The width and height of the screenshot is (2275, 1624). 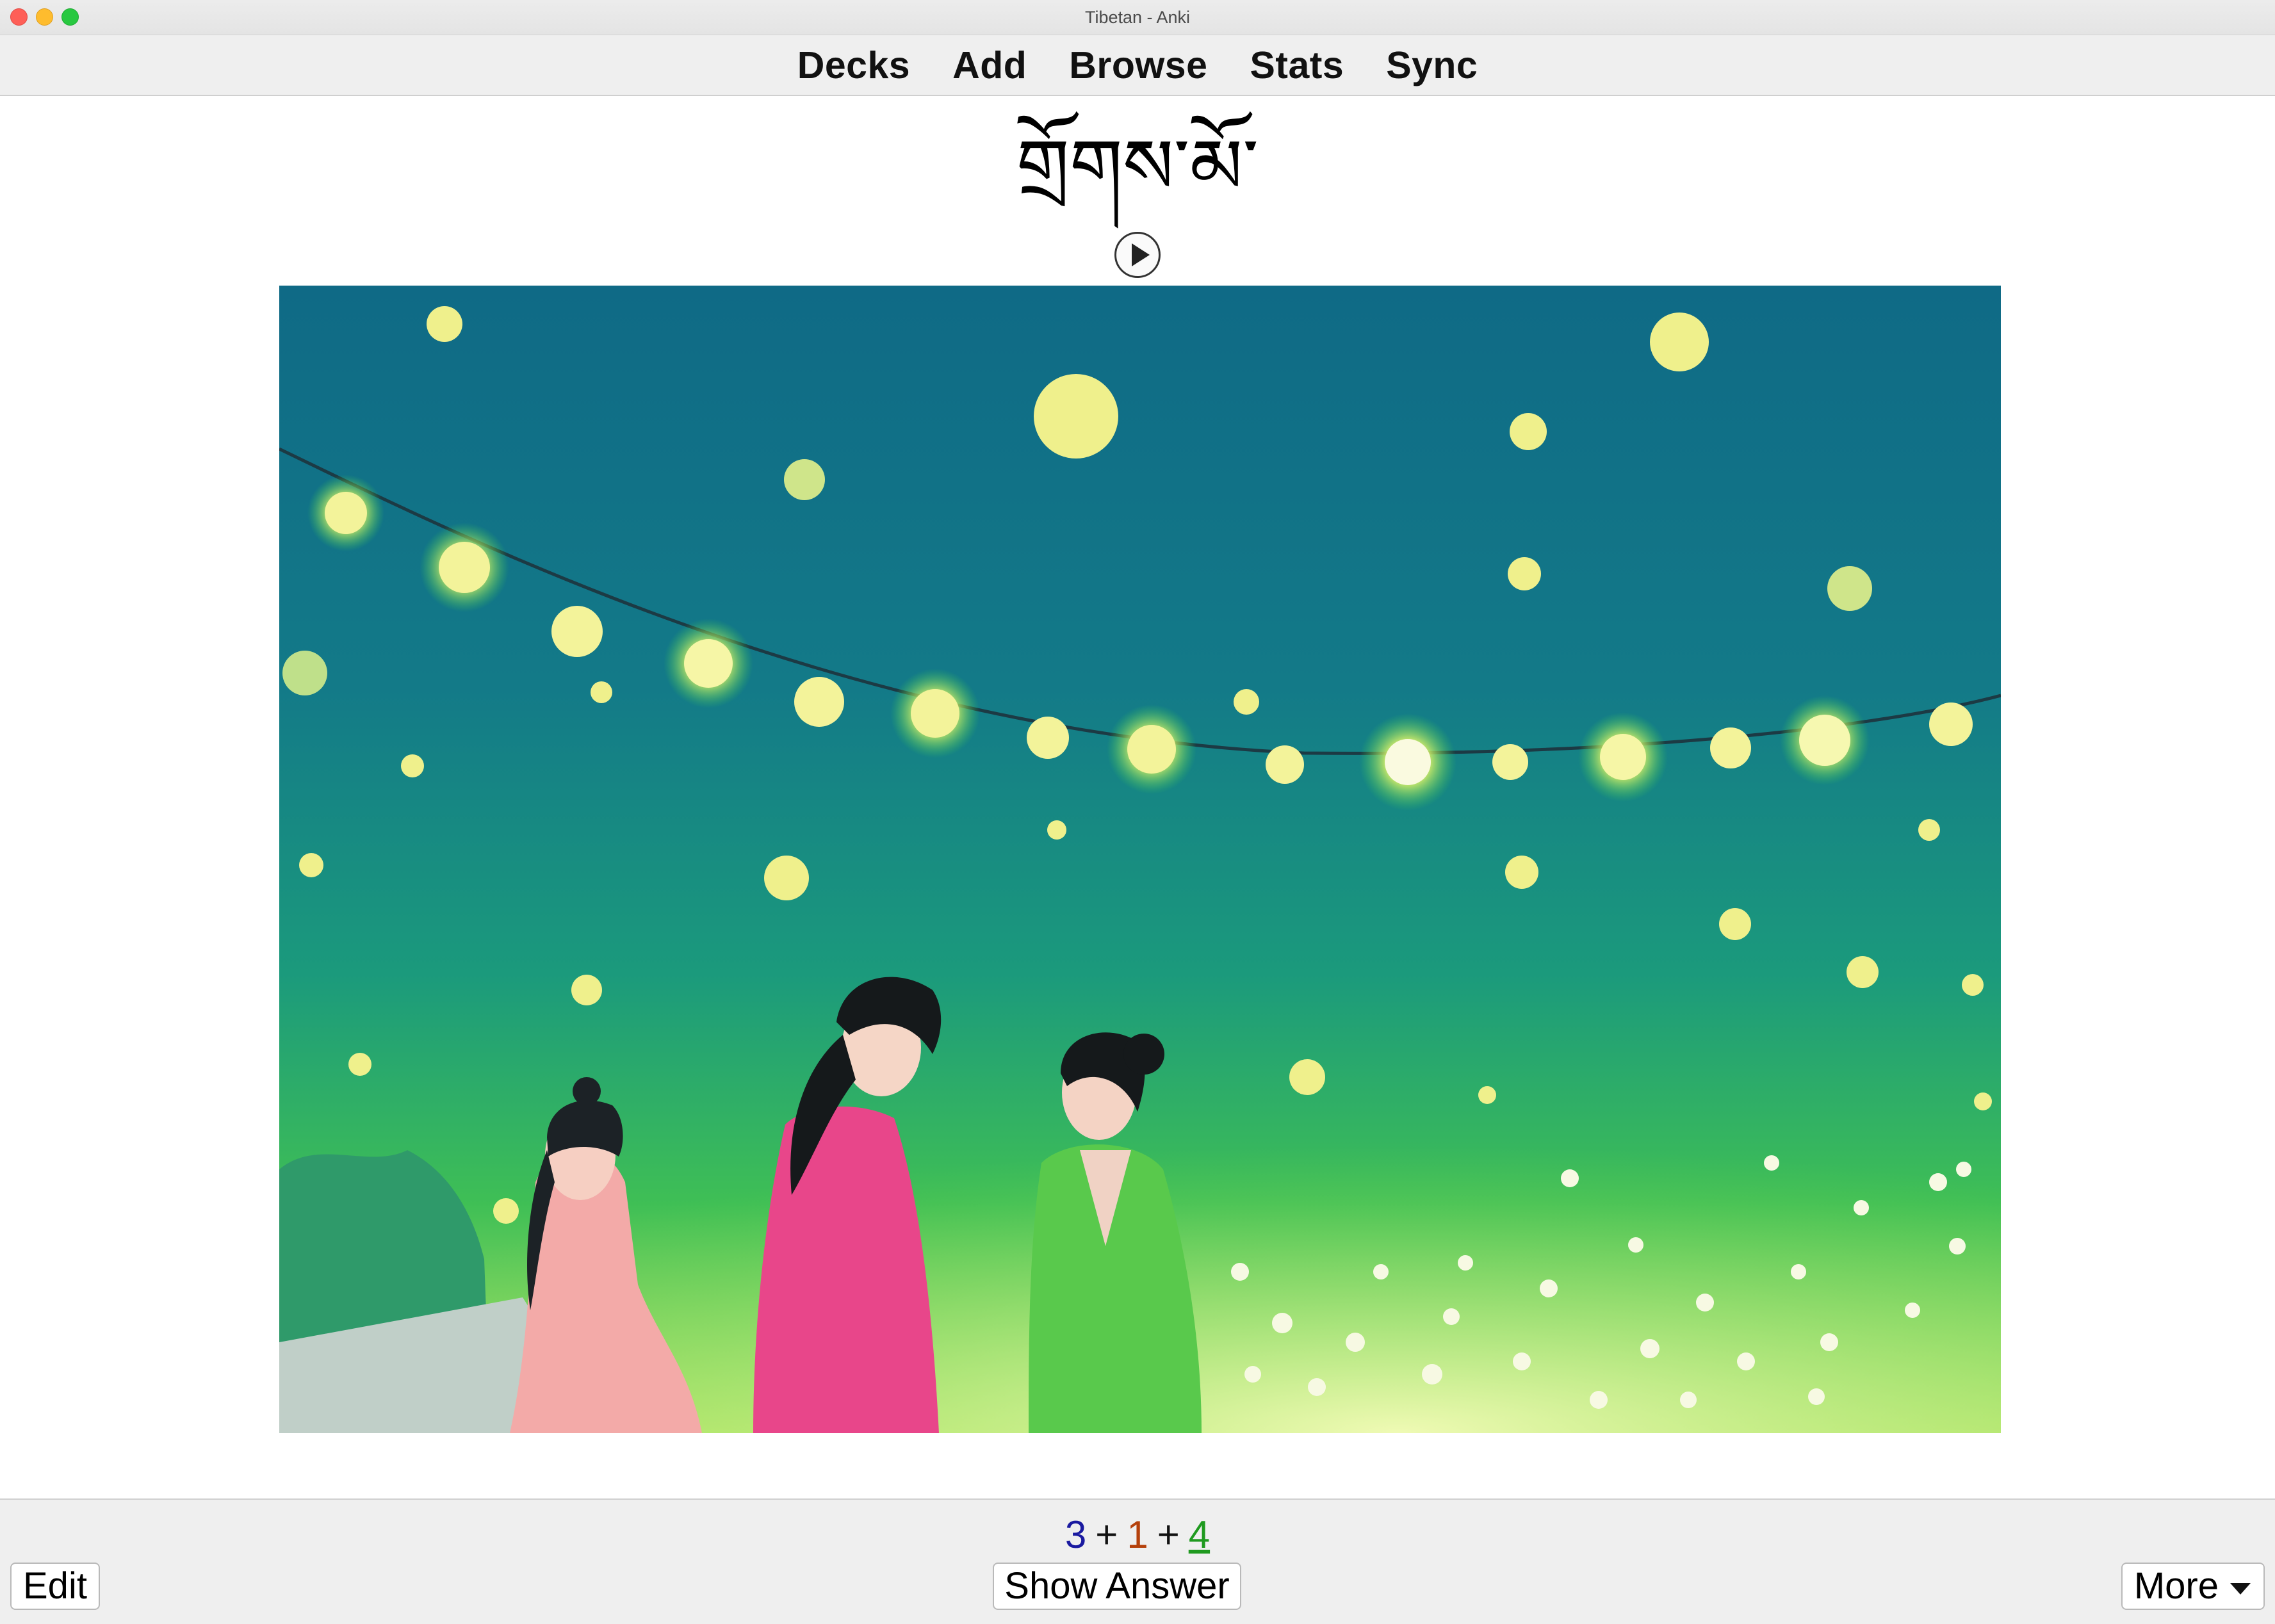 What do you see at coordinates (1141, 254) in the screenshot?
I see `play-icon` at bounding box center [1141, 254].